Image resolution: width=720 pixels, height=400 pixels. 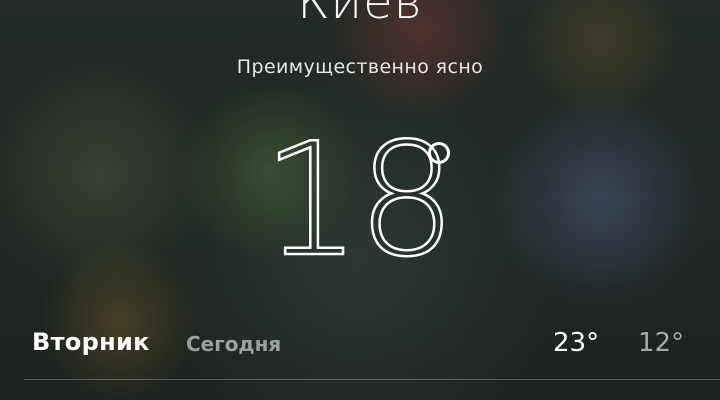 I want to click on city-name: Киев, so click(x=360, y=15).